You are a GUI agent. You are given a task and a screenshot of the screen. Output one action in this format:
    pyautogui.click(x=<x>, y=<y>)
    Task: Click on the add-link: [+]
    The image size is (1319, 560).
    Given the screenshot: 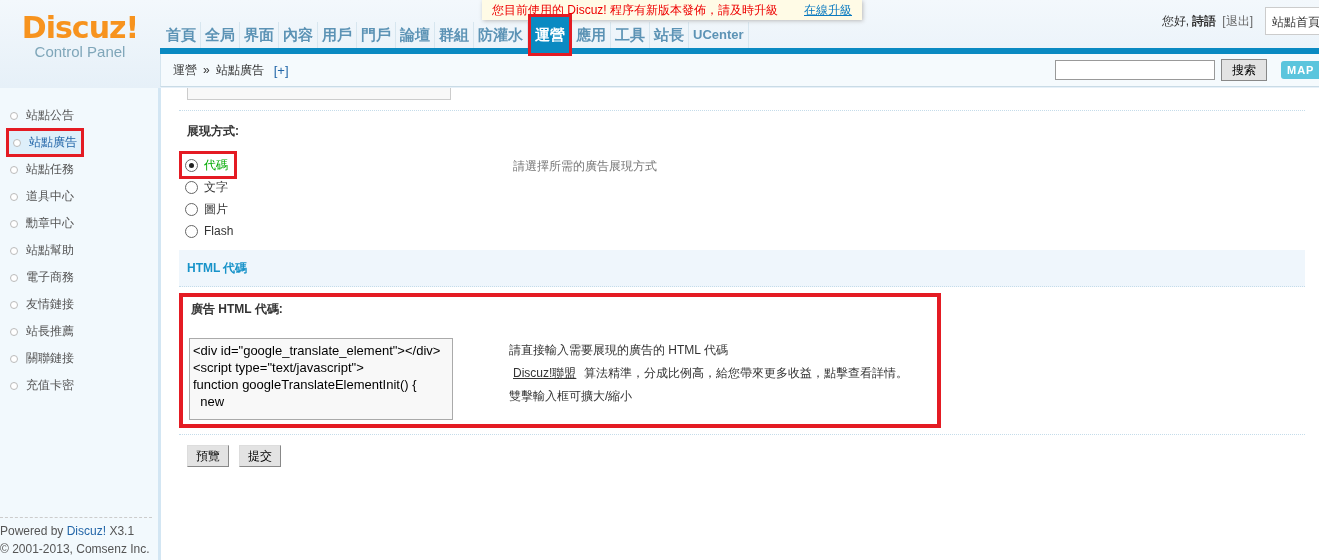 What is the action you would take?
    pyautogui.click(x=281, y=70)
    